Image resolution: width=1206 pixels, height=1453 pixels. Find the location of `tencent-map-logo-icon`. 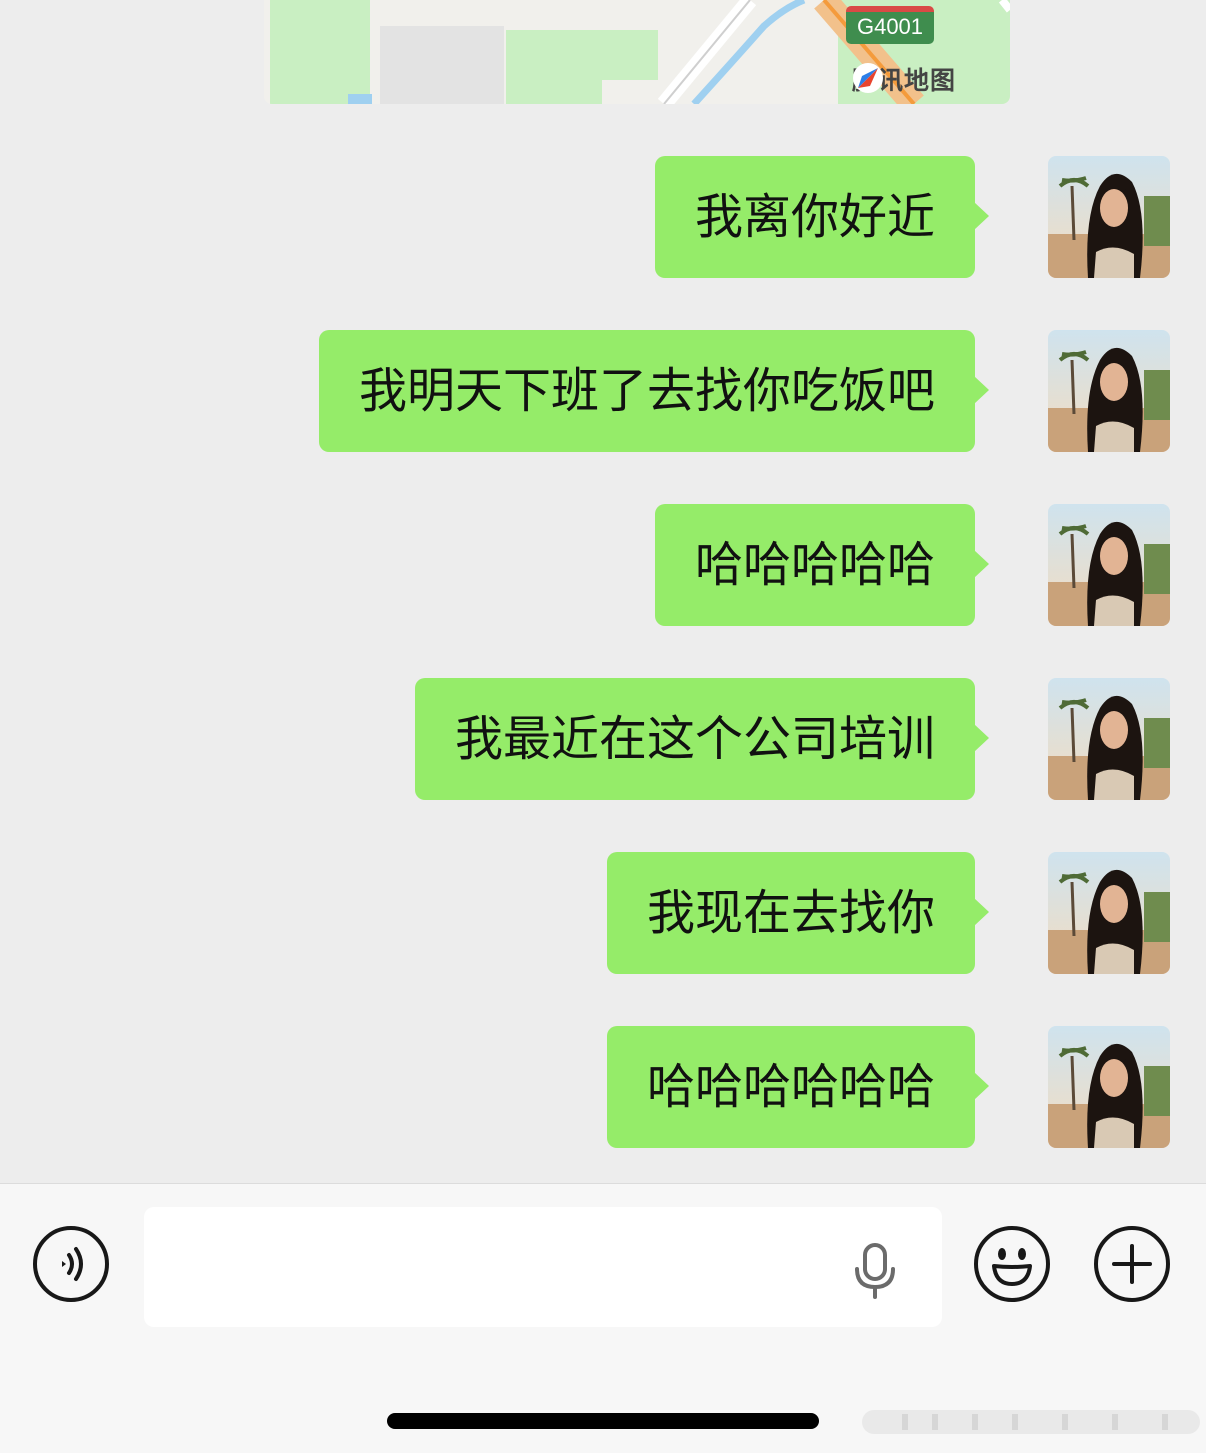

tencent-map-logo-icon is located at coordinates (868, 78).